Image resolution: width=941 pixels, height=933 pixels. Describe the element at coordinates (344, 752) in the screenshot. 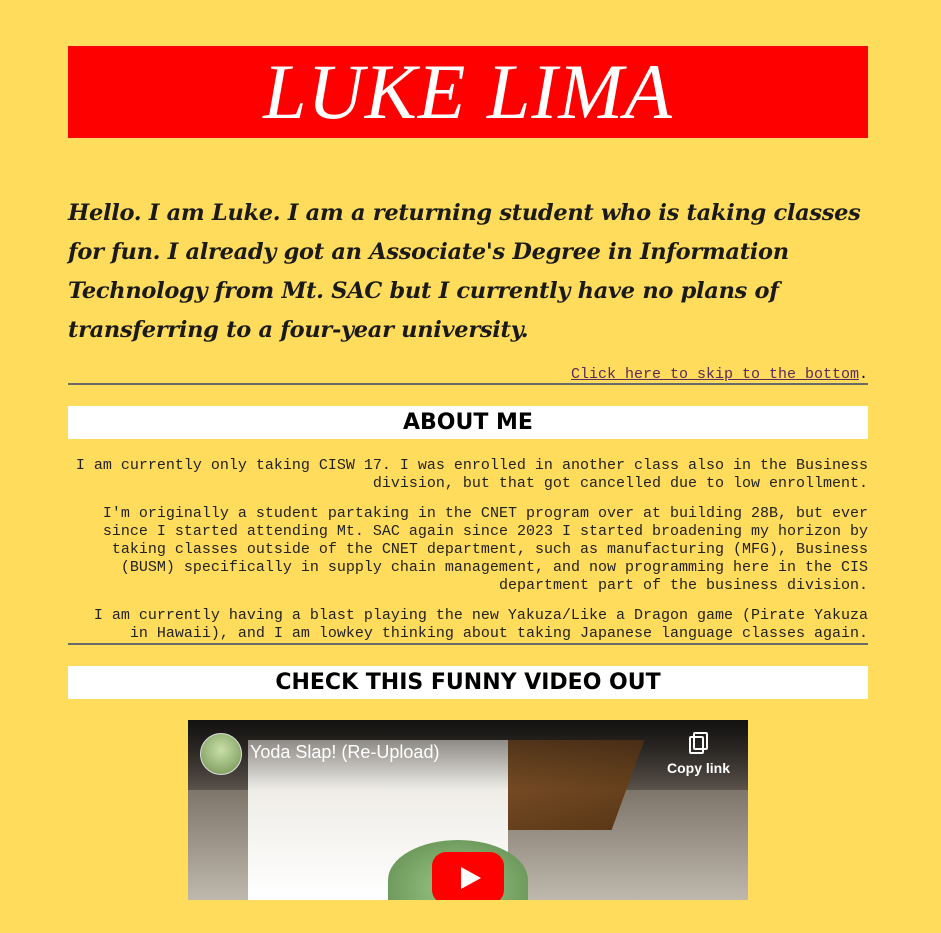

I see `video-title: Yoda Slap! (Re-Upload)` at that location.